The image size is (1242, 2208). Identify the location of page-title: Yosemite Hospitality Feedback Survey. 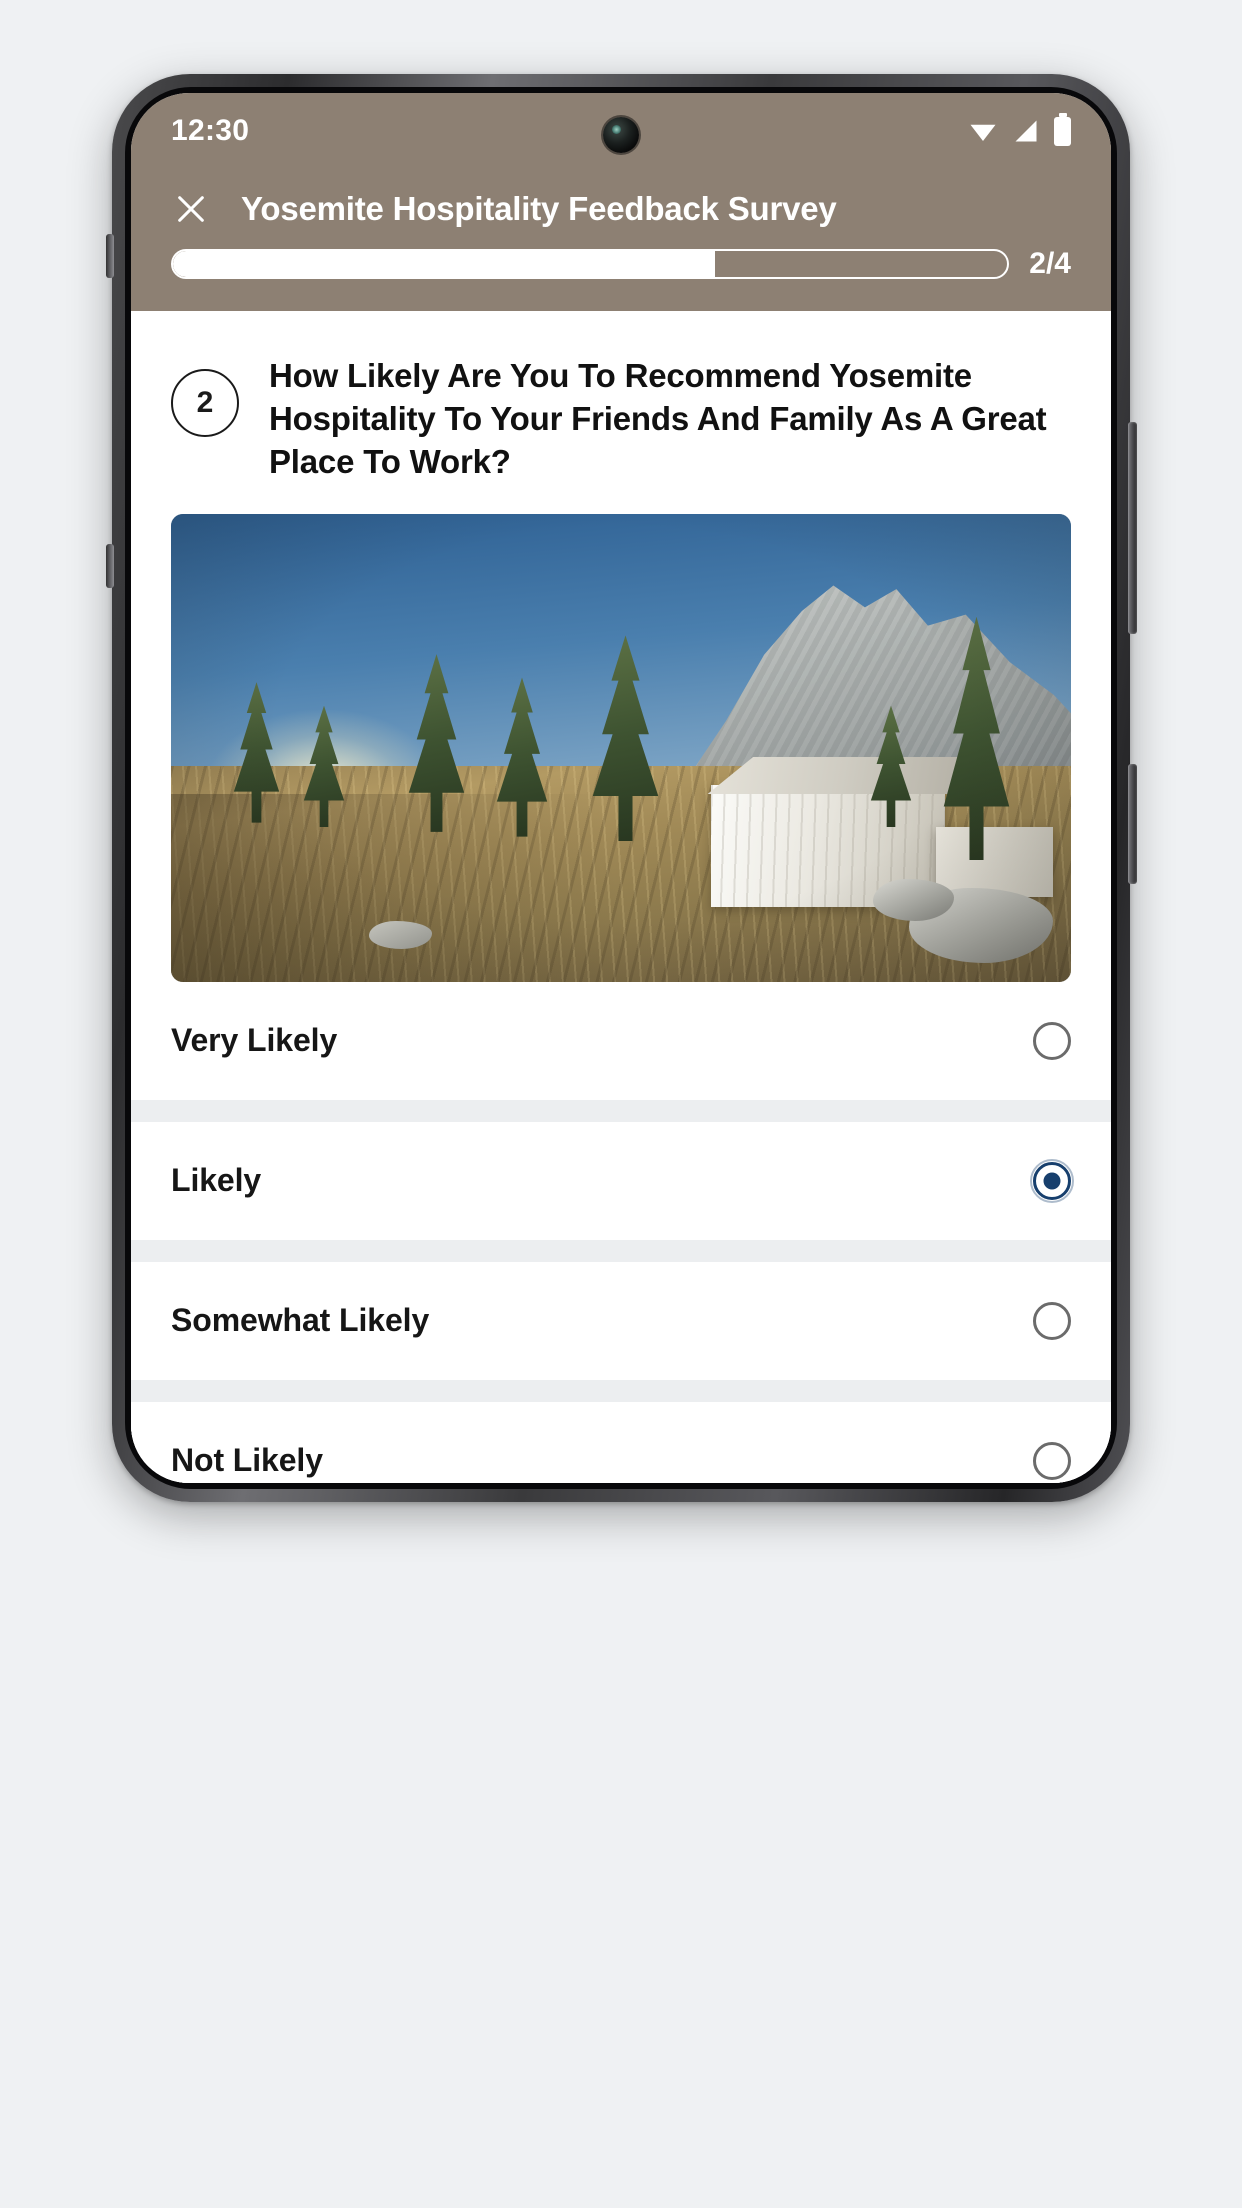
(539, 208).